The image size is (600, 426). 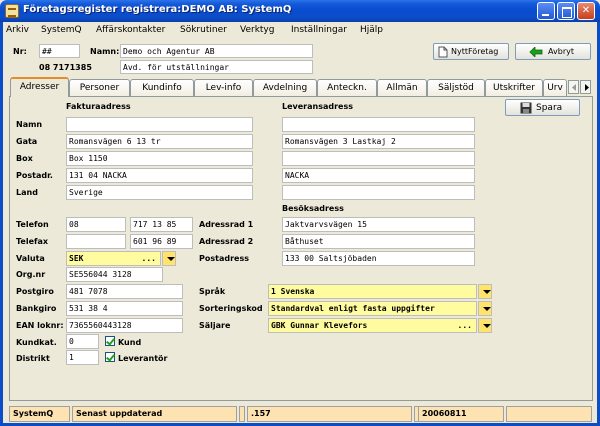 I want to click on status-date: 20060811, so click(x=461, y=414).